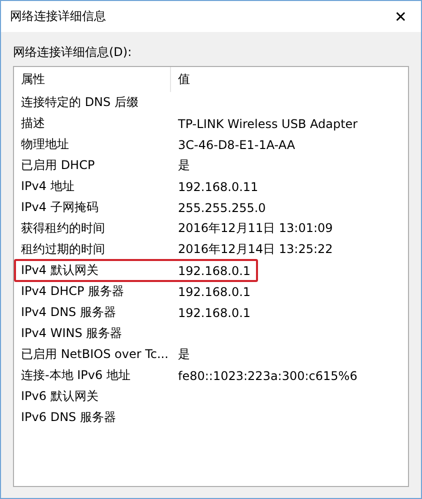 The height and width of the screenshot is (499, 422). I want to click on property-cell-text: 物理地址, so click(45, 144).